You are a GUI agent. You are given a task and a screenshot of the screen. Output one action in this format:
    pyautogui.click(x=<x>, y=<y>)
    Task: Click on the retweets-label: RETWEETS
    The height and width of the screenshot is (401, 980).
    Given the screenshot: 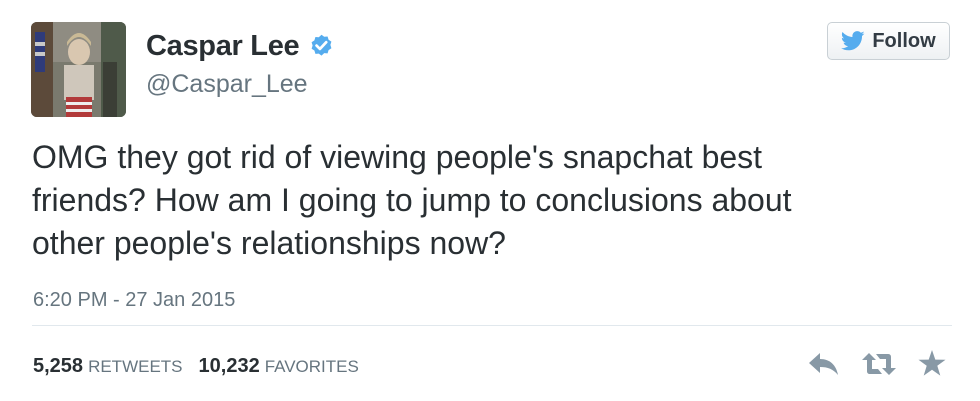 What is the action you would take?
    pyautogui.click(x=135, y=367)
    